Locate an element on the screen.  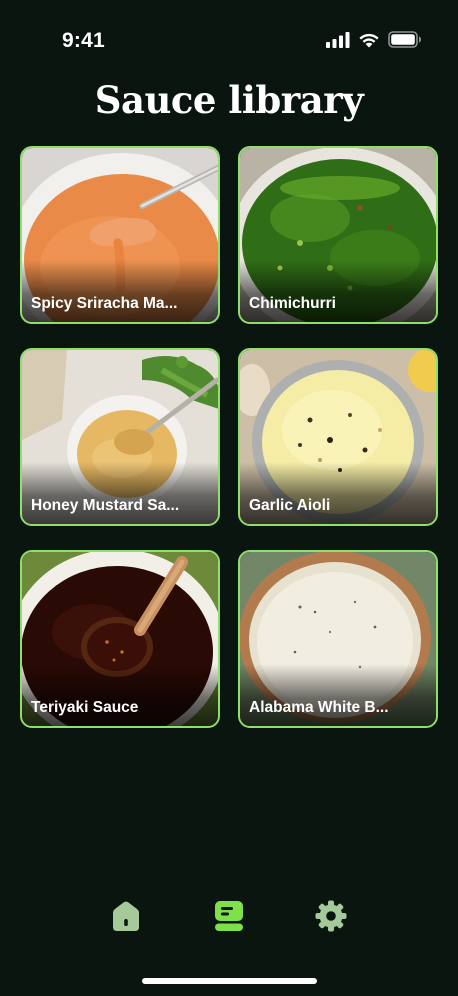
sauce-card-label: Teriyaki Sauce is located at coordinates (85, 707).